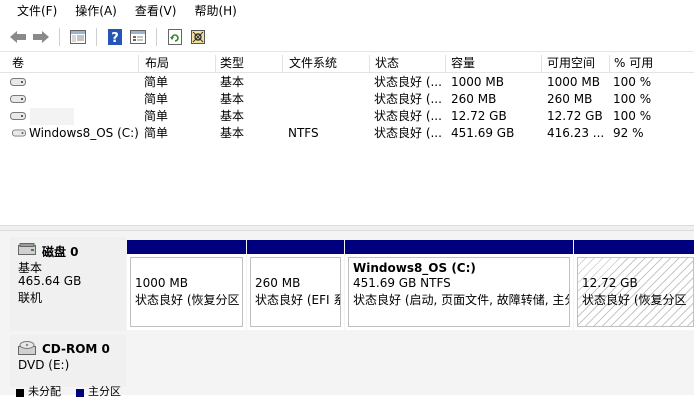 This screenshot has width=694, height=399. I want to click on table-row: 简单 基本 状态良好 (... 1000 MB 1000 MB 100 %, so click(347, 82).